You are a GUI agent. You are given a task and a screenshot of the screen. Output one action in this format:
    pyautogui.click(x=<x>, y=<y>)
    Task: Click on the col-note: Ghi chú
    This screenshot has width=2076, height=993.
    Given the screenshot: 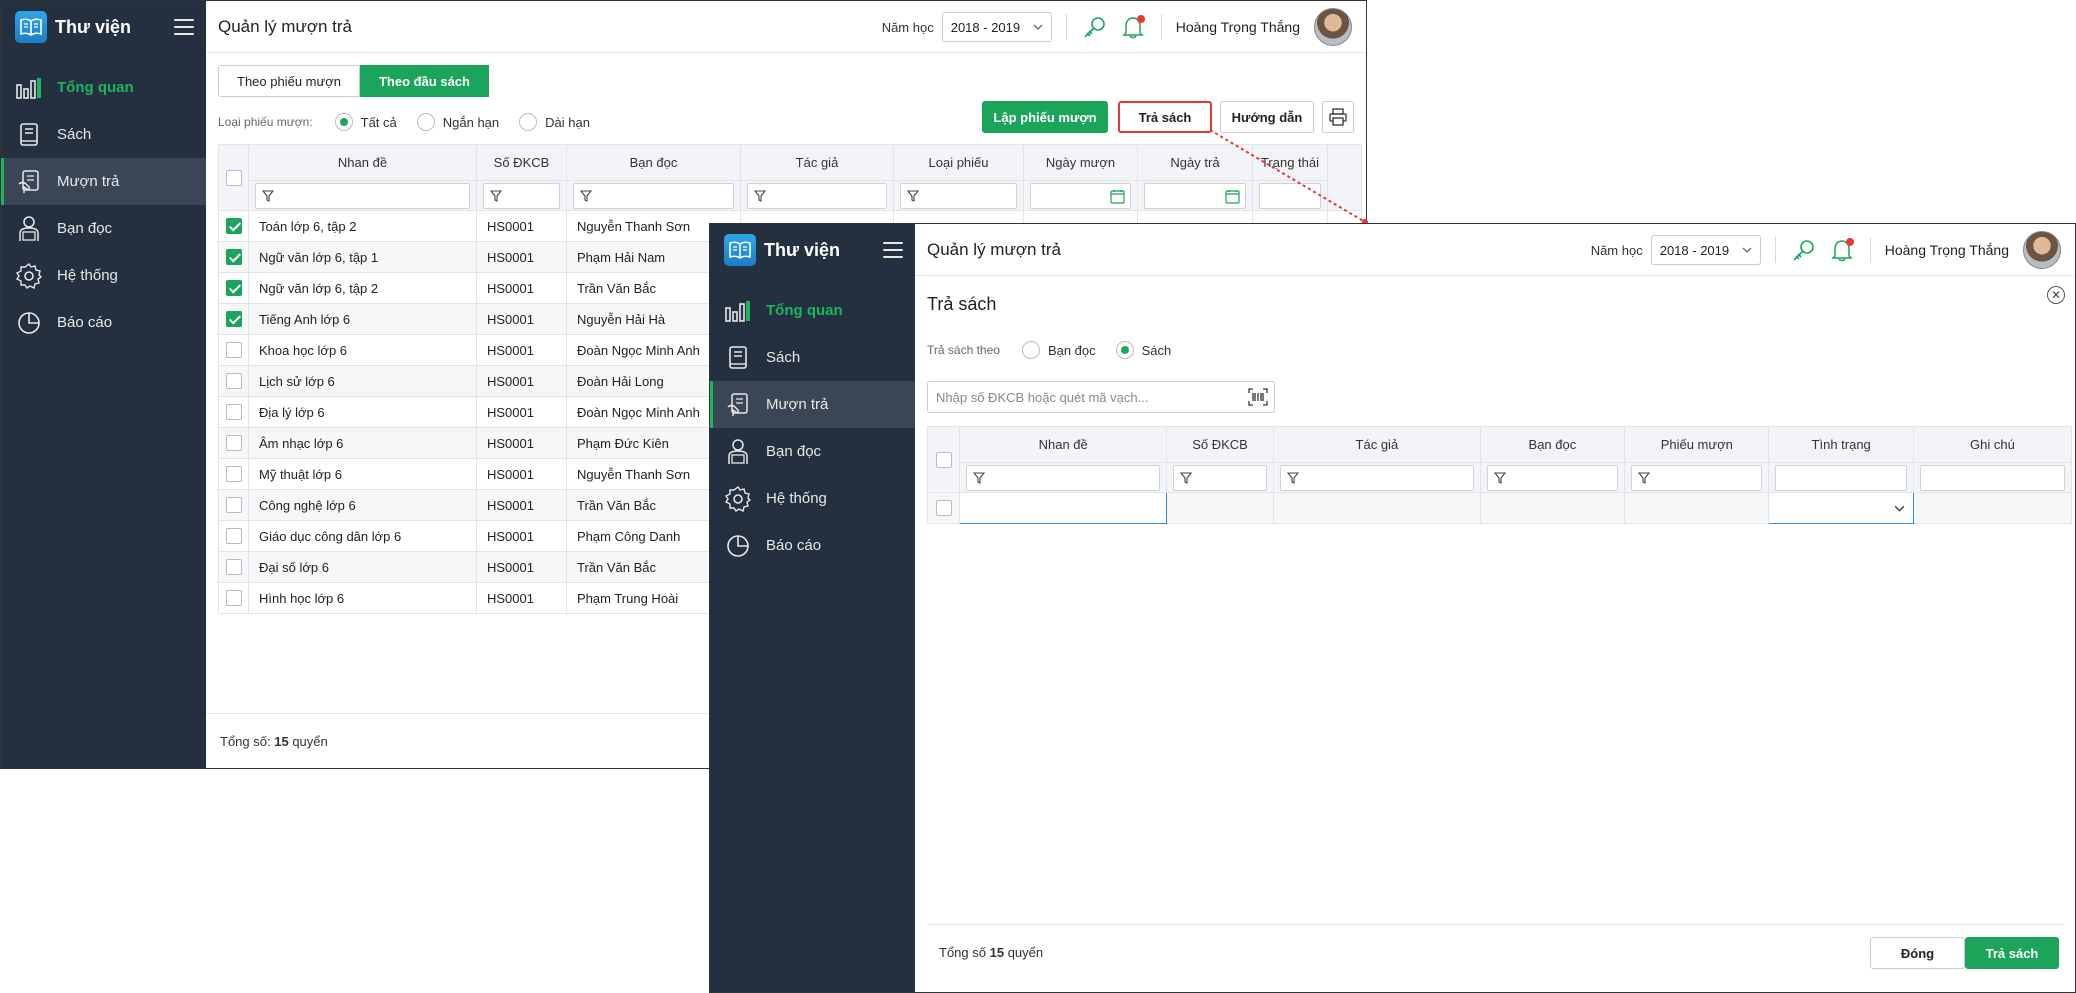 What is the action you would take?
    pyautogui.click(x=1992, y=444)
    